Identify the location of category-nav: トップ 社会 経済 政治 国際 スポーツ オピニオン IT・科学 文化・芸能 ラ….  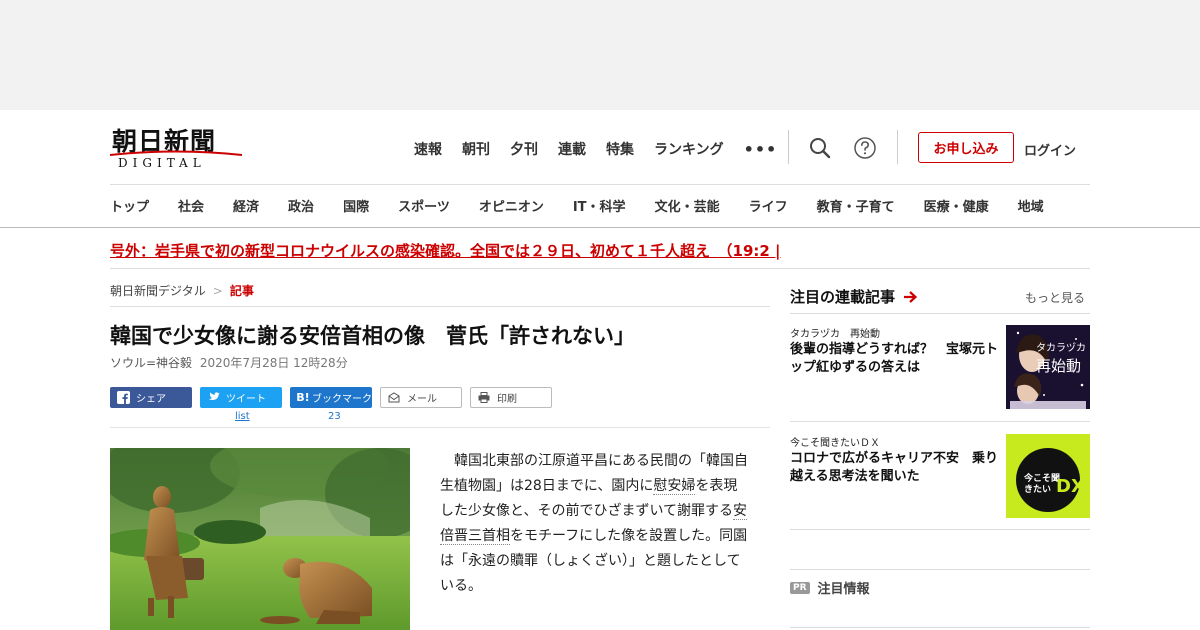
(577, 205).